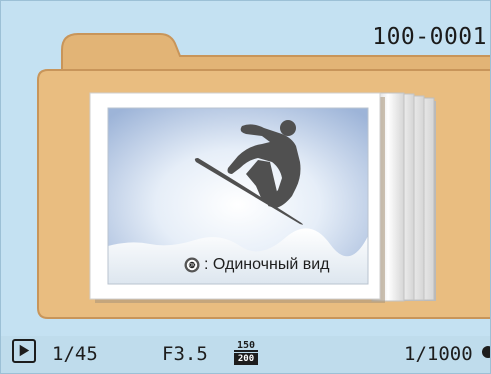  What do you see at coordinates (185, 354) in the screenshot?
I see `aperture-value: F3.5` at bounding box center [185, 354].